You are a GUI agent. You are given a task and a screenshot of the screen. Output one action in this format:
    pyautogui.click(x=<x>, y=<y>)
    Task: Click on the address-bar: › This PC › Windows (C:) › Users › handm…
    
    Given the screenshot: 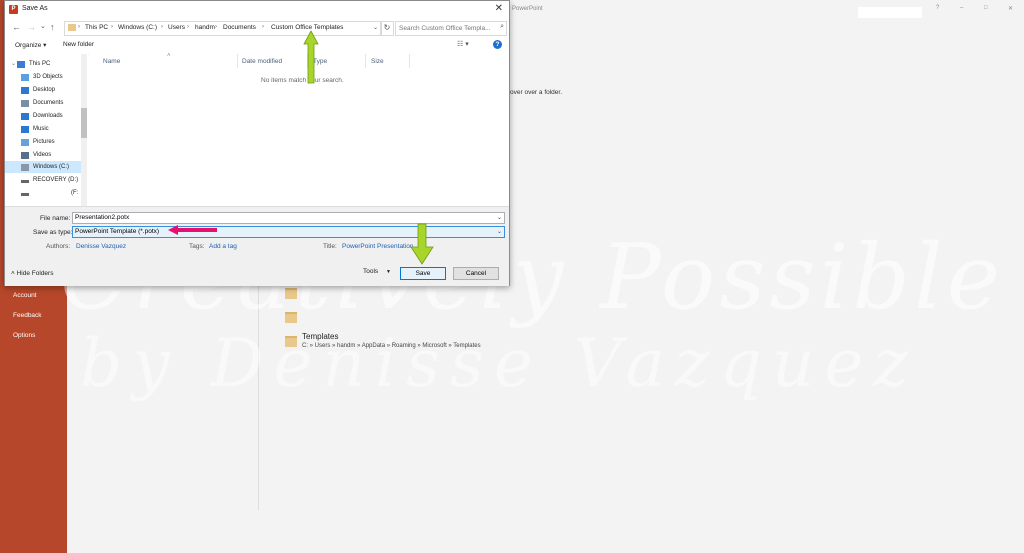 What is the action you would take?
    pyautogui.click(x=223, y=28)
    